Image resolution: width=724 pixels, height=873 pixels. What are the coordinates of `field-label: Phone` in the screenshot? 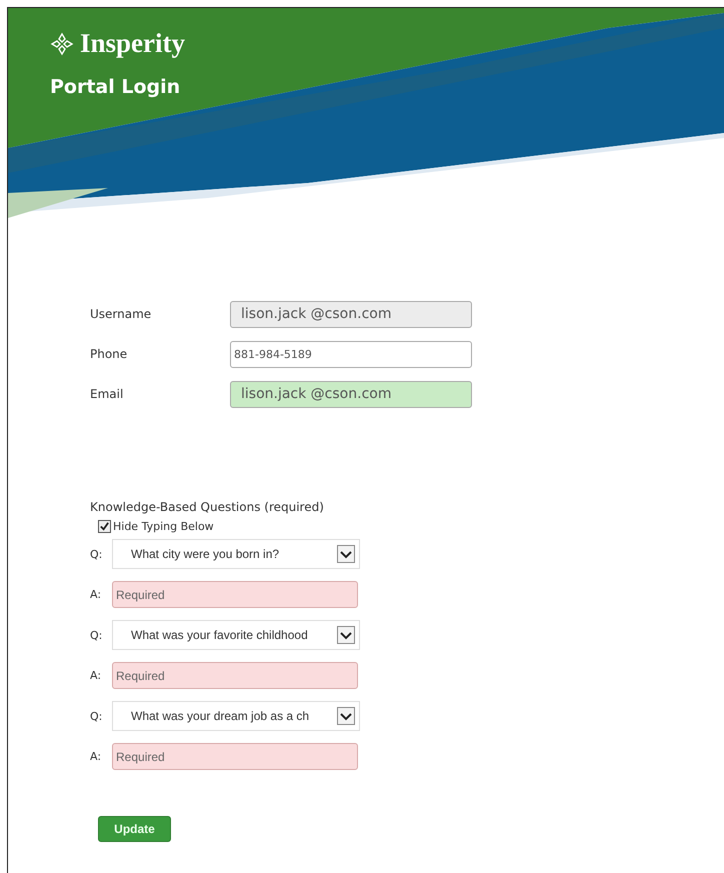 It's located at (109, 354).